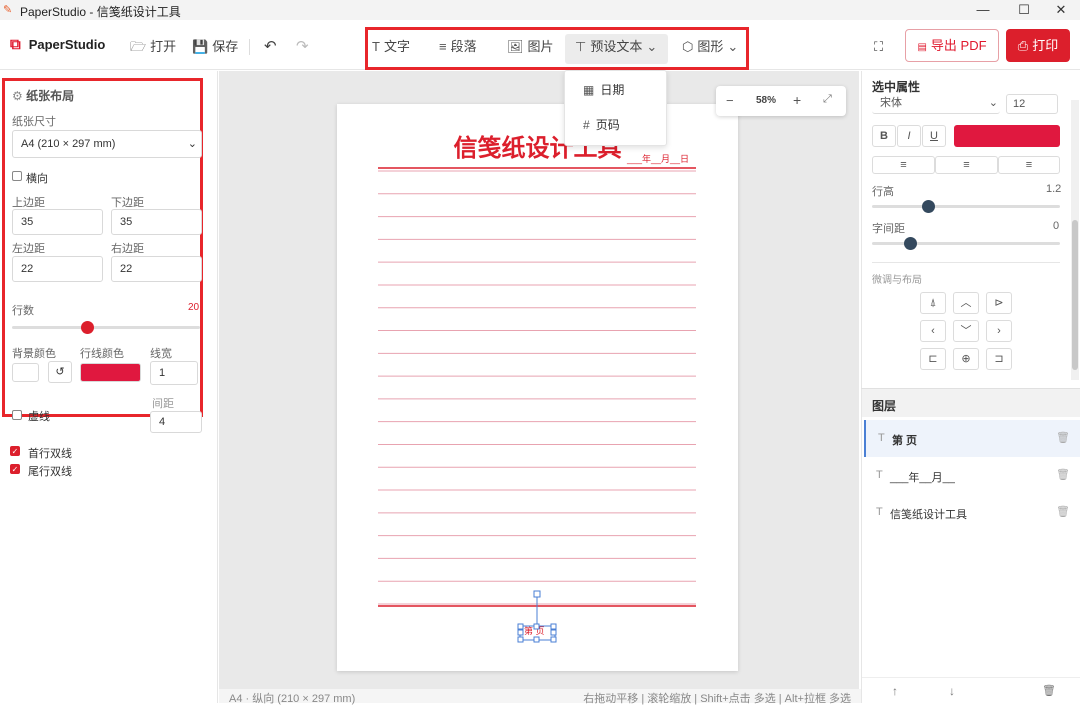 The height and width of the screenshot is (706, 1080). Describe the element at coordinates (110, 372) in the screenshot. I see `line-color-swatch` at that location.